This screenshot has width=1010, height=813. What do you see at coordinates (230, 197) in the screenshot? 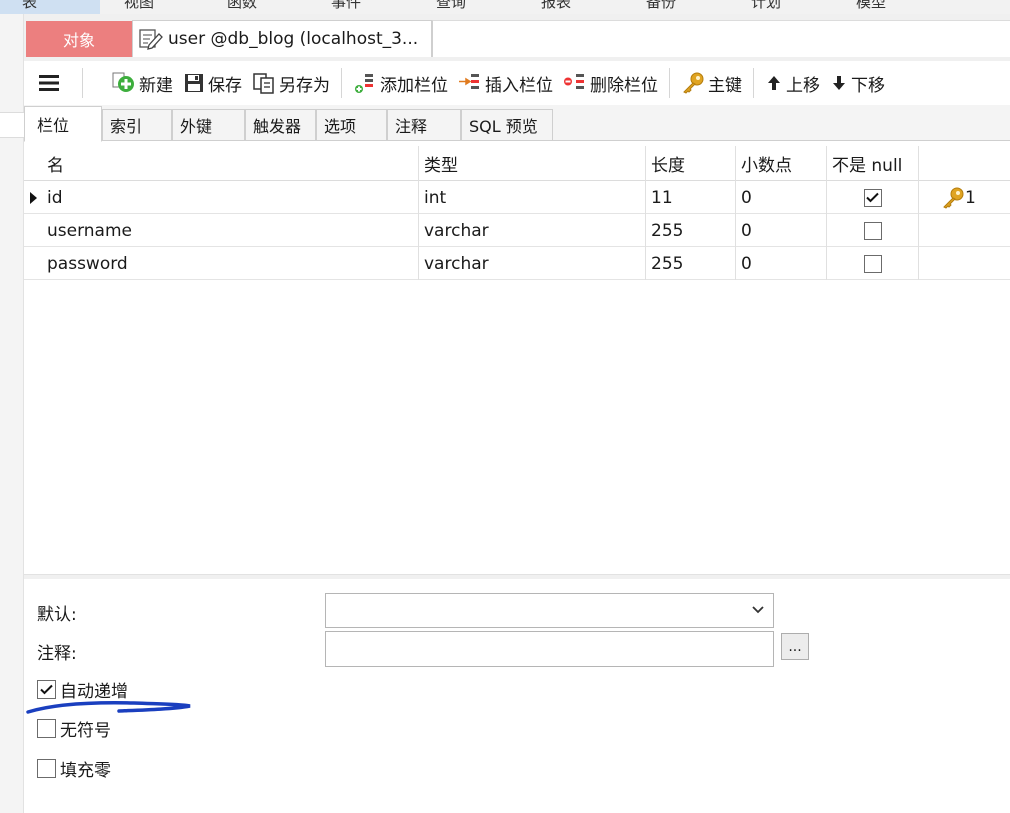
I see `field-name-cell: id` at bounding box center [230, 197].